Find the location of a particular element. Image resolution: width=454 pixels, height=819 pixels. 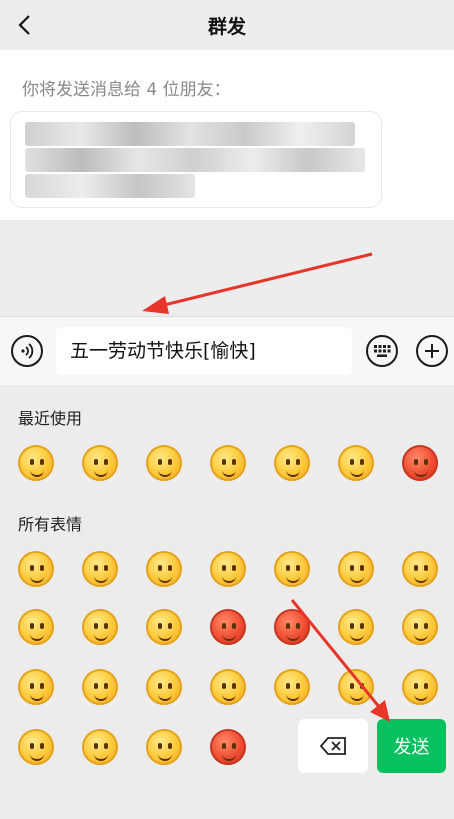

recipients-label: 你将发送消息给 4 位朋友： is located at coordinates (126, 90).